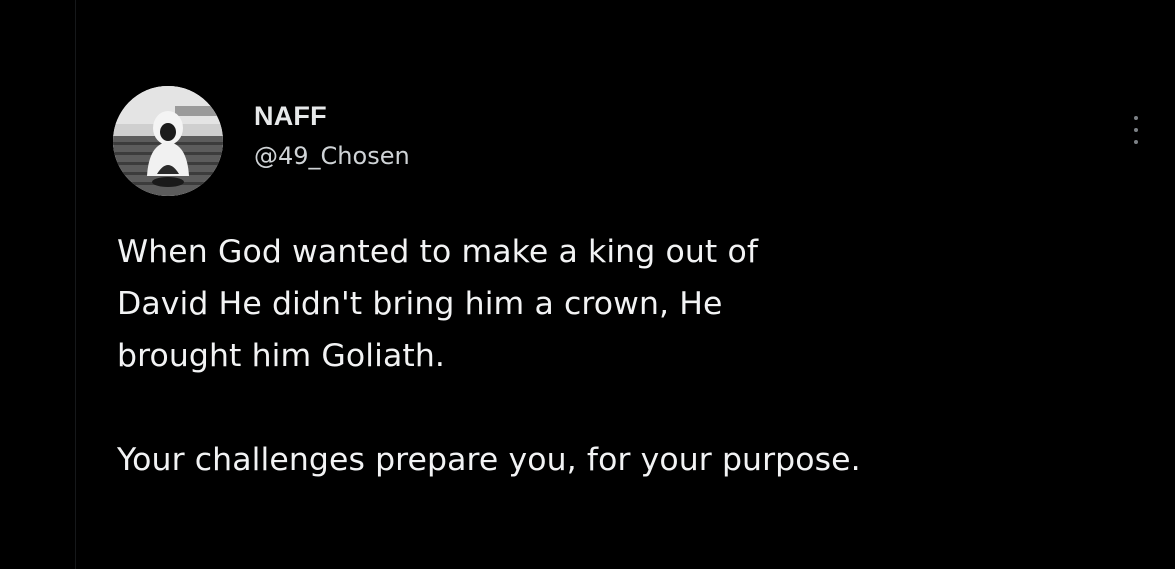  I want to click on more-options-button, so click(1136, 130).